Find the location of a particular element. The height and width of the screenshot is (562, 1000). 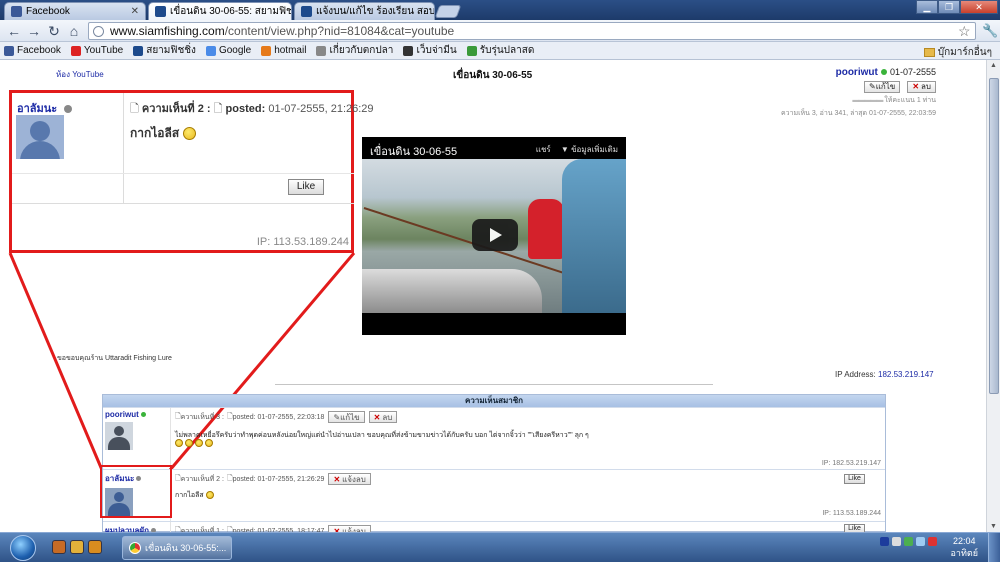

bookmark-siamfishing: สยามฟิชชิ่ง is located at coordinates (164, 50).